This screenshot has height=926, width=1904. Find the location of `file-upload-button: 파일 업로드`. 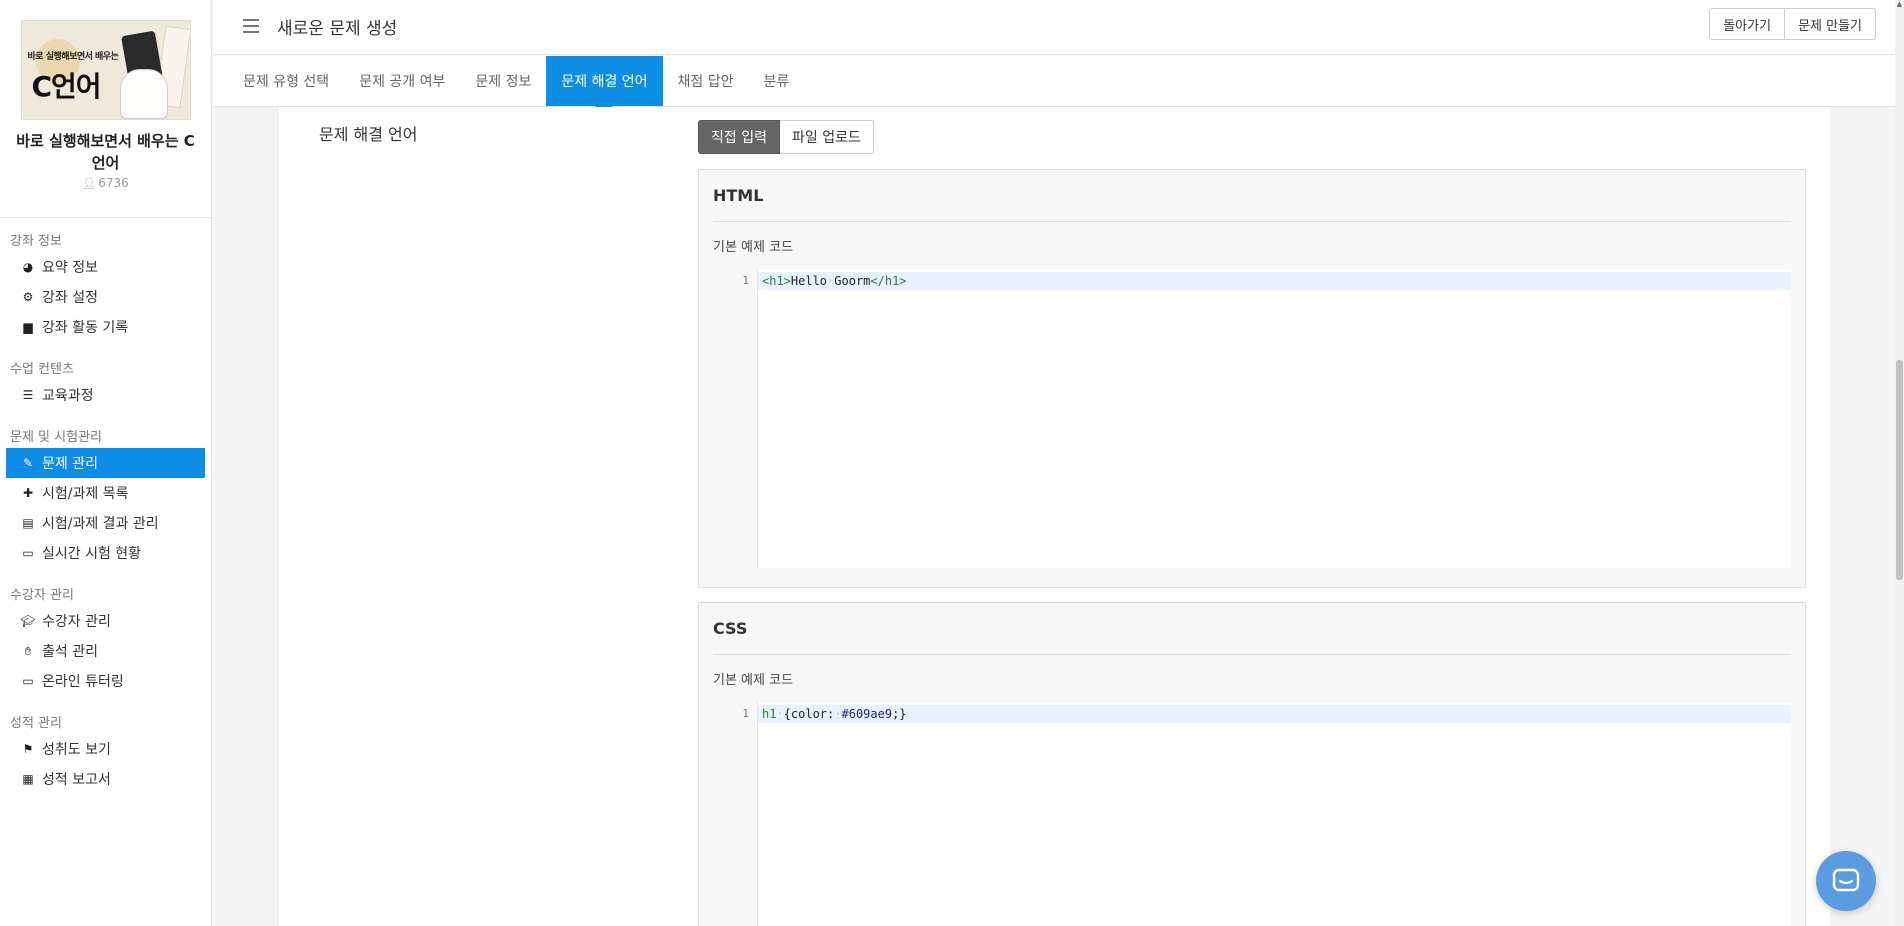

file-upload-button: 파일 업로드 is located at coordinates (826, 137).